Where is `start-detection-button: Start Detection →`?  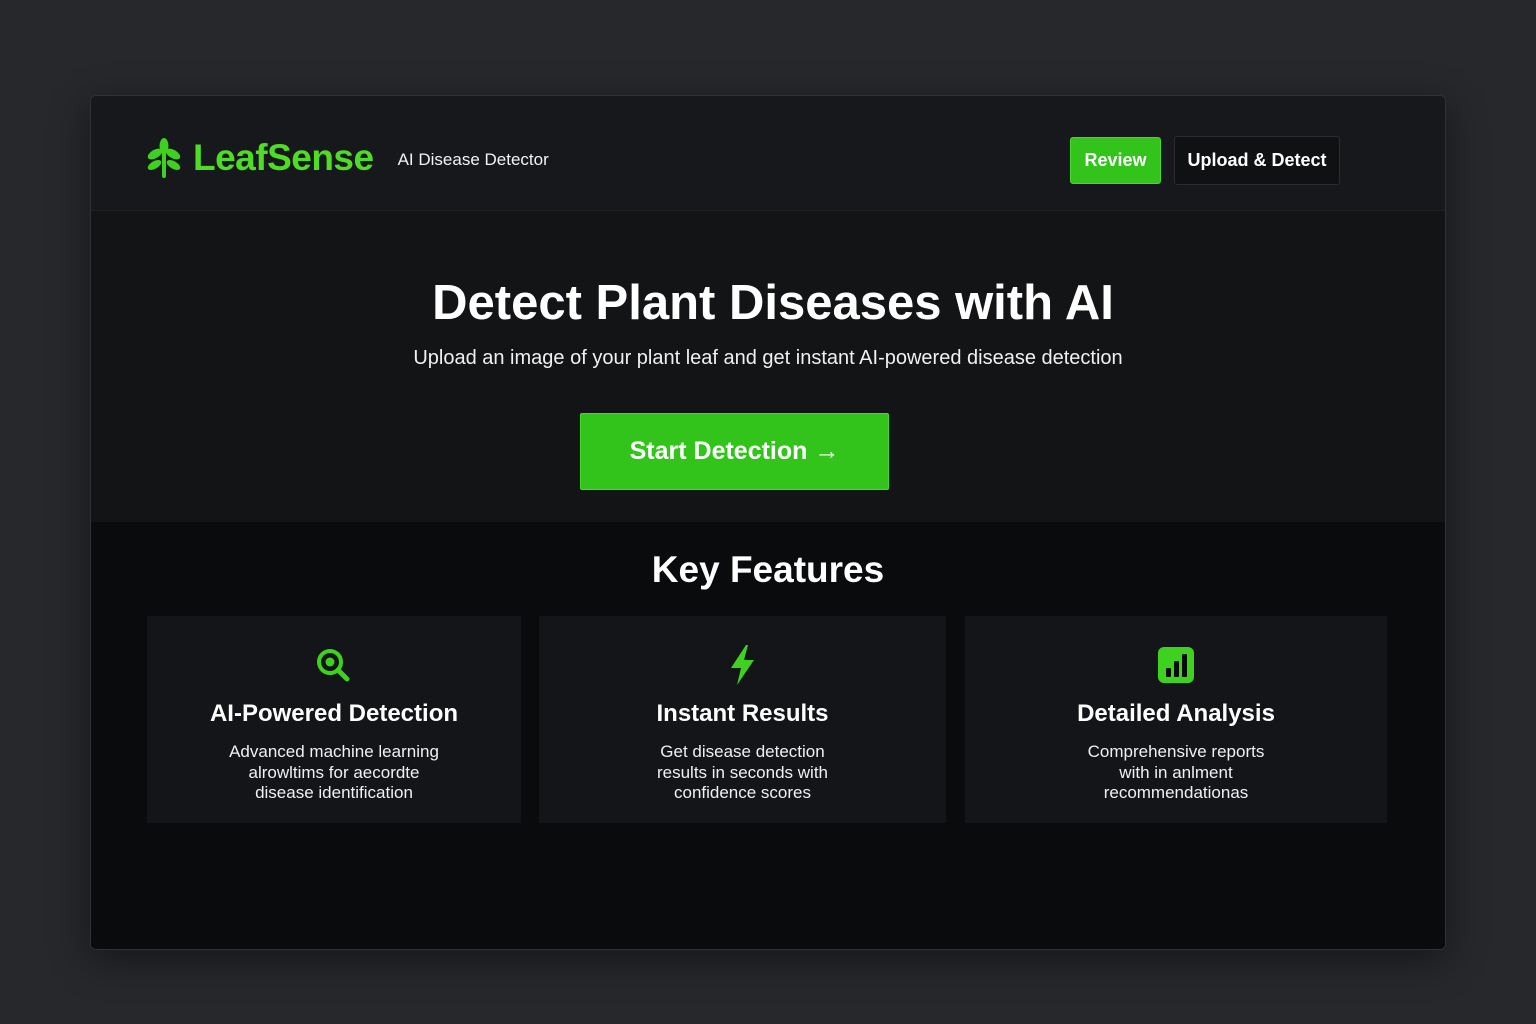 start-detection-button: Start Detection → is located at coordinates (734, 451).